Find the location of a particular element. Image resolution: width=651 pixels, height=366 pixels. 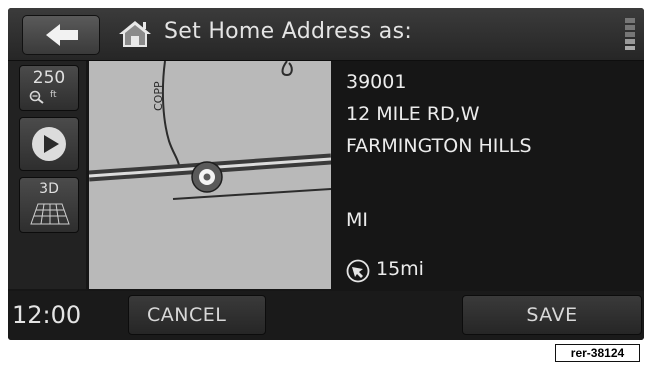

address-state: MI is located at coordinates (357, 220).